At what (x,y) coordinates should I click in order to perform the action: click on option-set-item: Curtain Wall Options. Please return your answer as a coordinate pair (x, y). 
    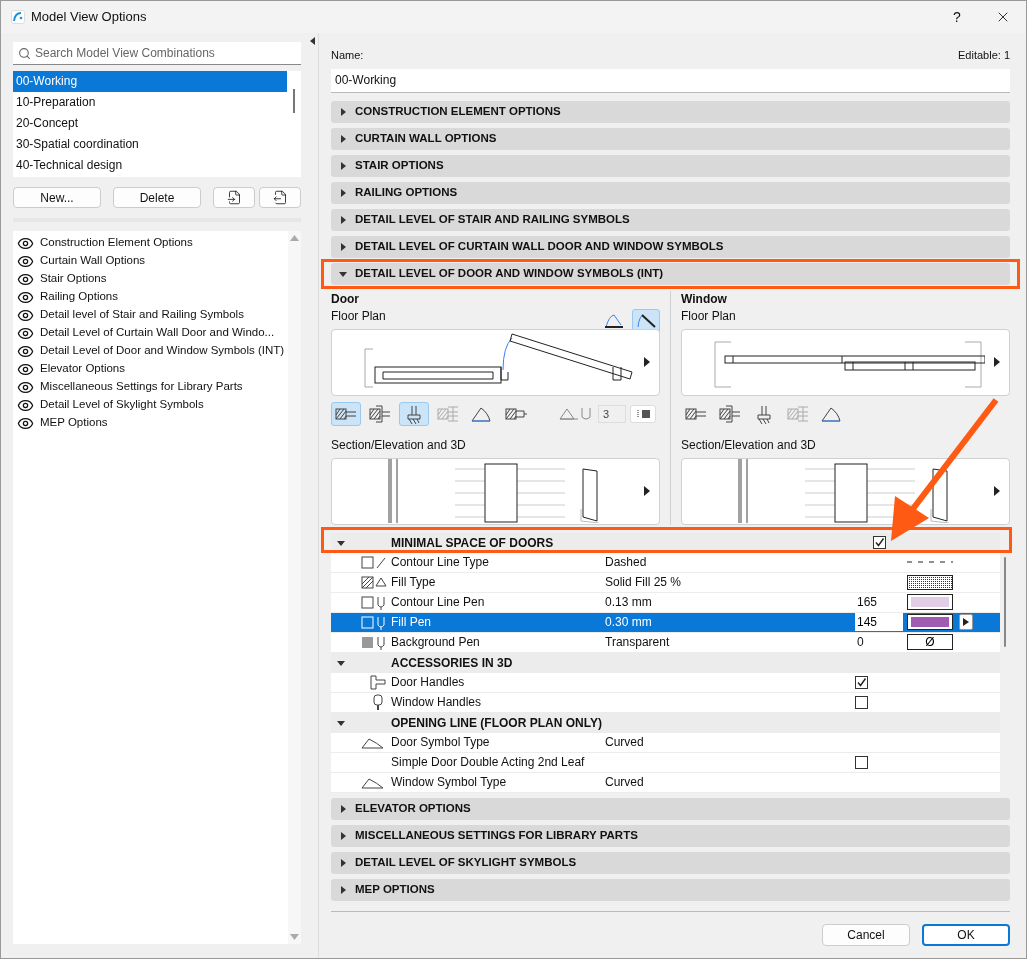
    Looking at the image, I should click on (93, 261).